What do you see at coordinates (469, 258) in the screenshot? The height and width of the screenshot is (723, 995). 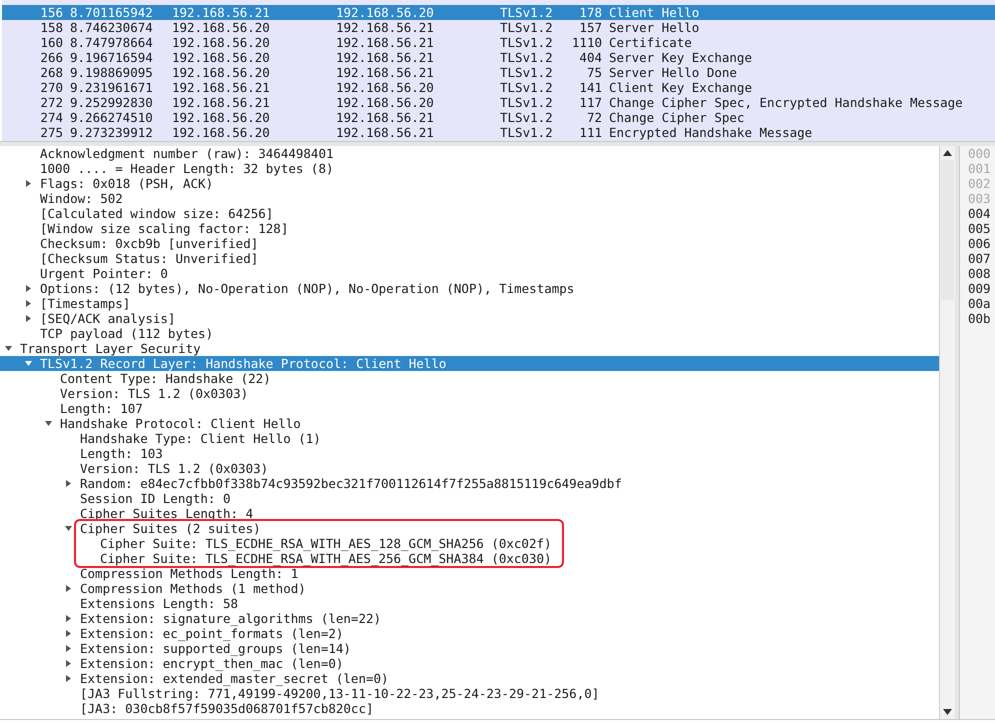 I see `tree-item: [Checksum Status: Unverified]` at bounding box center [469, 258].